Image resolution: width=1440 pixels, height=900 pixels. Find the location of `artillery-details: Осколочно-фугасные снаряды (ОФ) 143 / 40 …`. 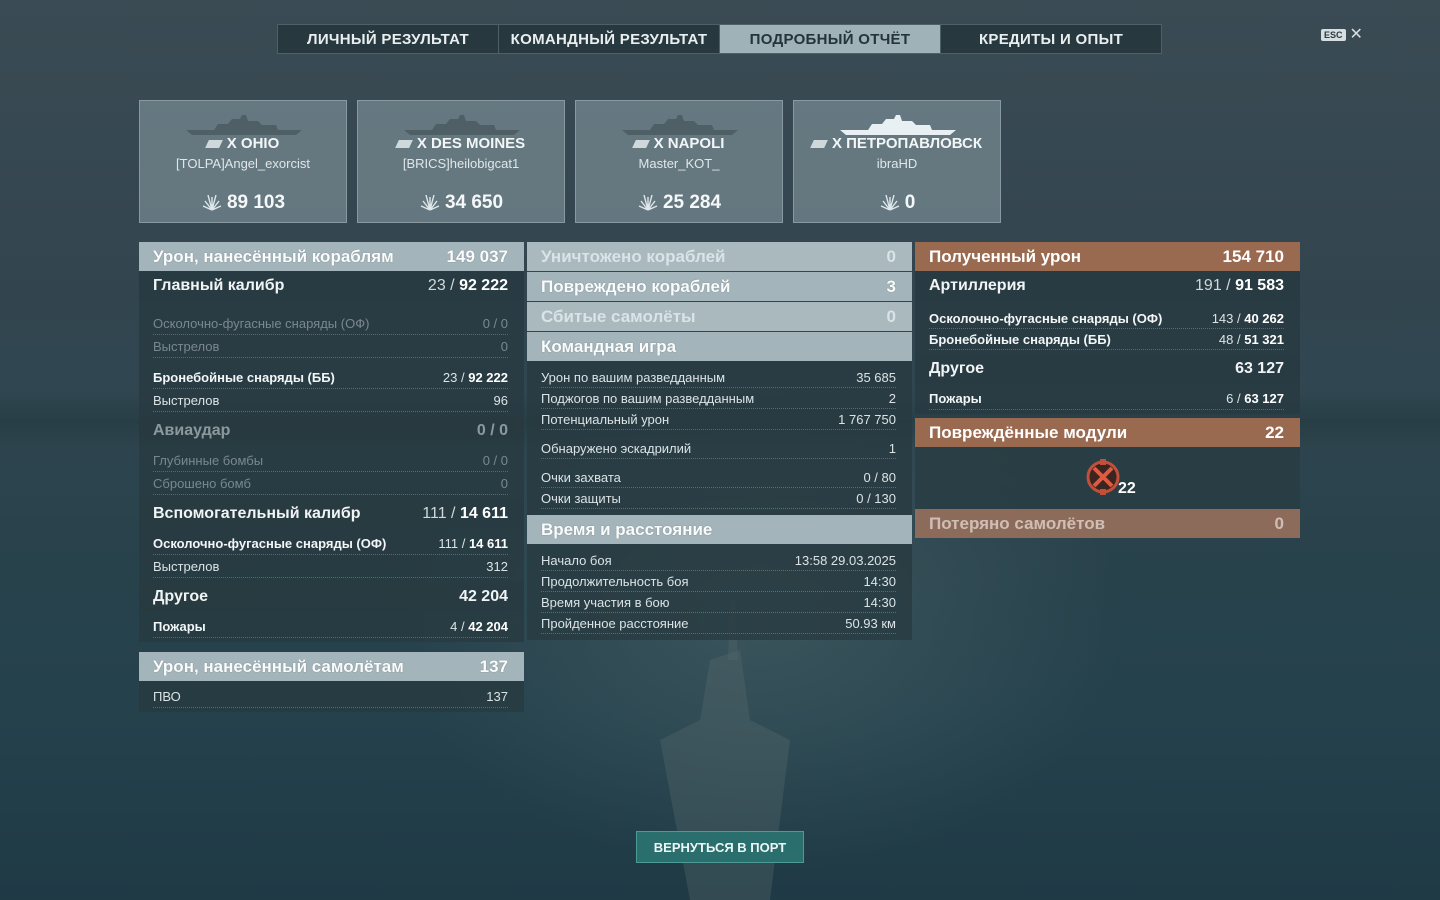

artillery-details: Осколочно-фугасные снаряды (ОФ) 143 / 40 … is located at coordinates (1107, 327).